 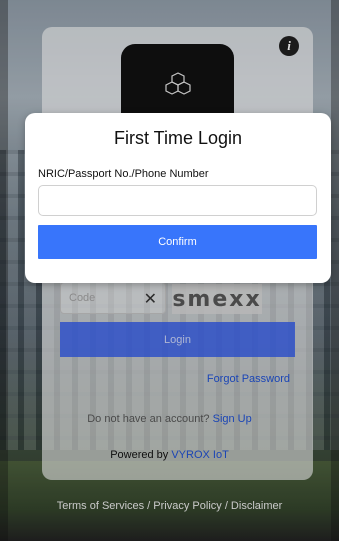 I want to click on id-field-label: NRIC/Passport No./Phone Number, so click(x=123, y=174).